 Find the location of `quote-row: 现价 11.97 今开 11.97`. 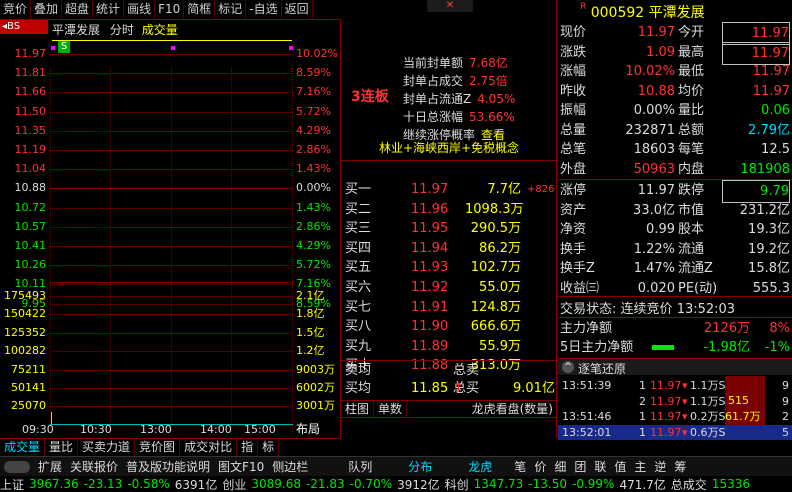

quote-row: 现价 11.97 今开 11.97 is located at coordinates (675, 33).